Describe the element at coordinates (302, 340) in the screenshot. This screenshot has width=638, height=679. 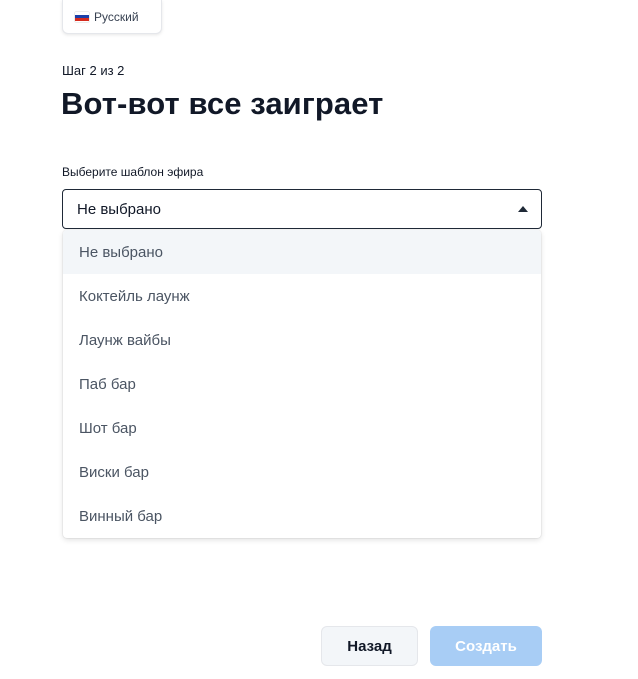
I see `template-option-lounge-vibes: Лаунж вайбы` at that location.